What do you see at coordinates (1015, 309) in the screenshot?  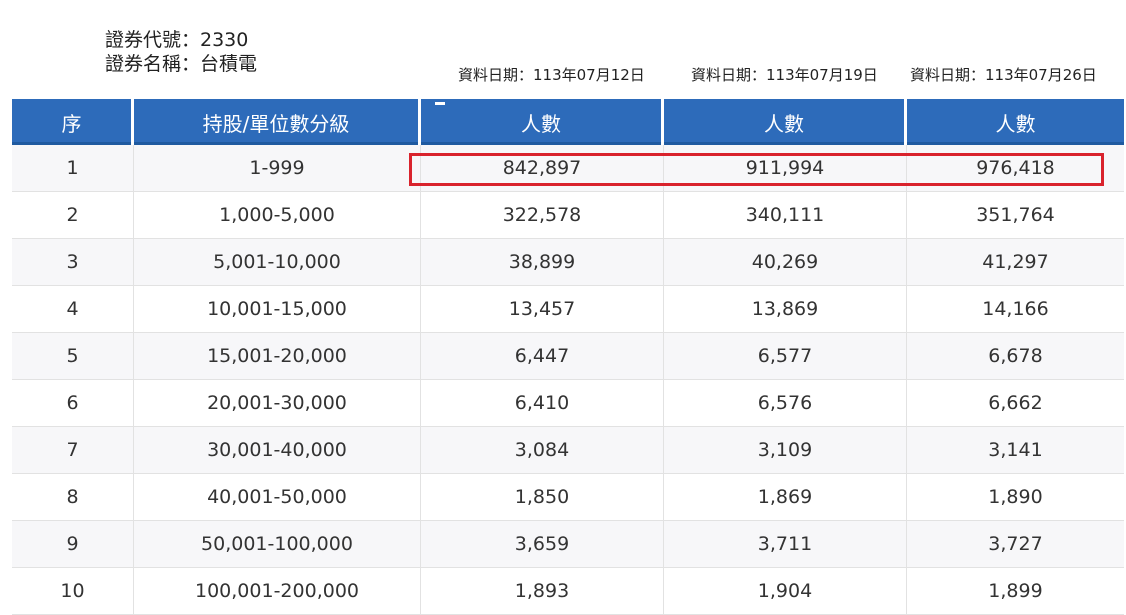 I see `cell-count-3: 14,166` at bounding box center [1015, 309].